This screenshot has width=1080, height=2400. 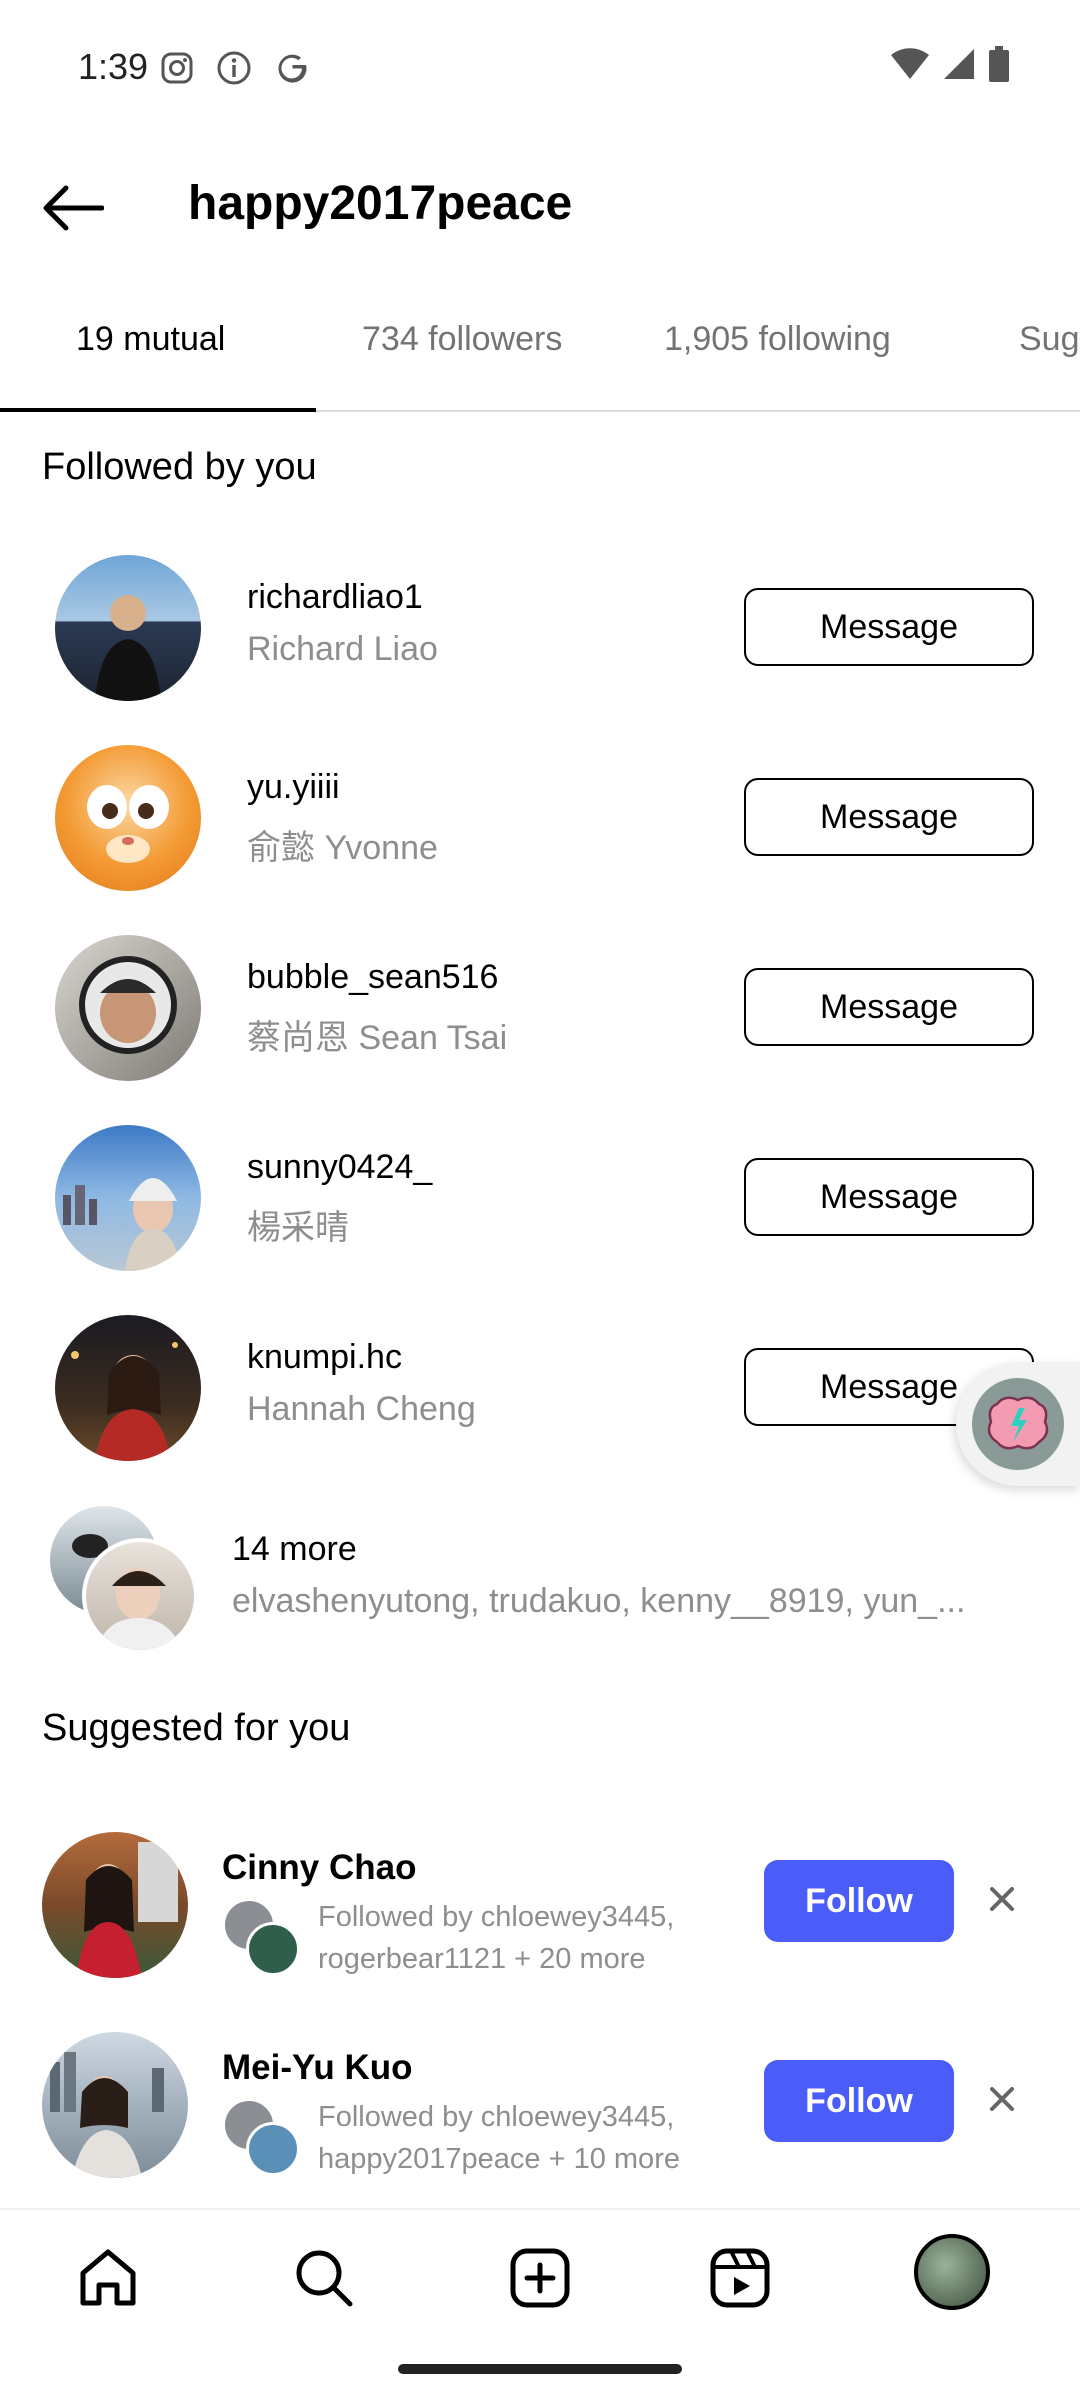 What do you see at coordinates (317, 2068) in the screenshot?
I see `suggested-name: Mei-Yu Kuo` at bounding box center [317, 2068].